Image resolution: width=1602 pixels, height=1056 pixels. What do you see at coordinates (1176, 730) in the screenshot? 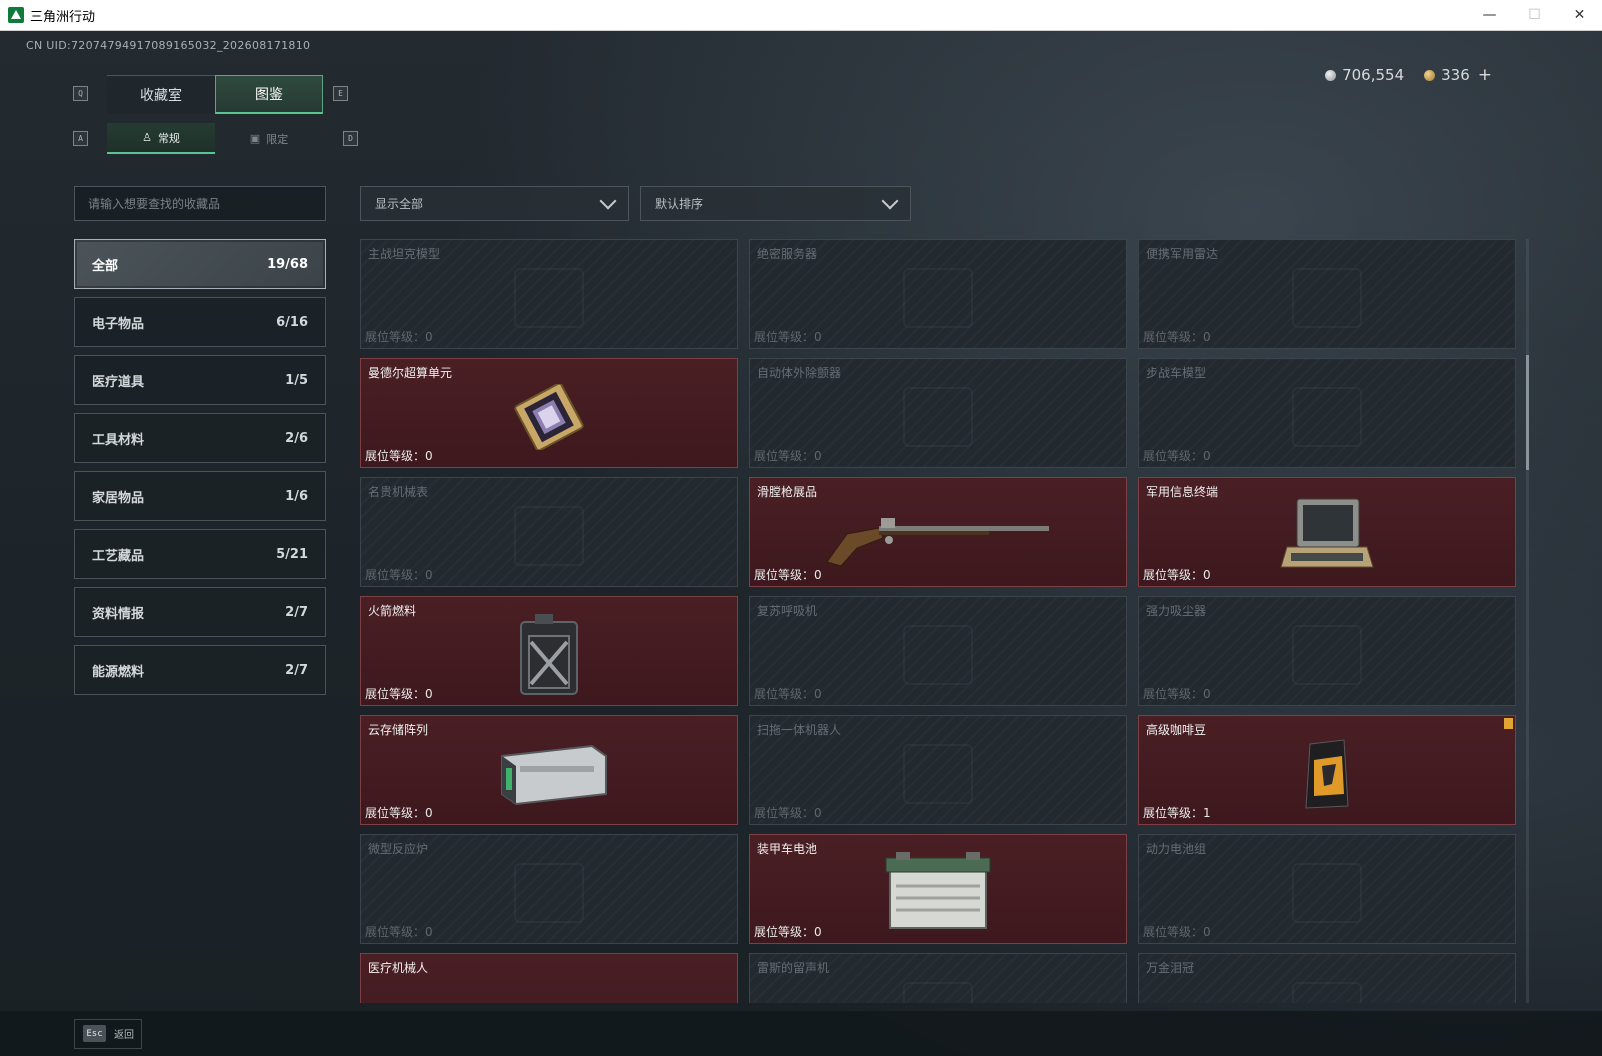
I see `item-name: 高级咖啡豆` at bounding box center [1176, 730].